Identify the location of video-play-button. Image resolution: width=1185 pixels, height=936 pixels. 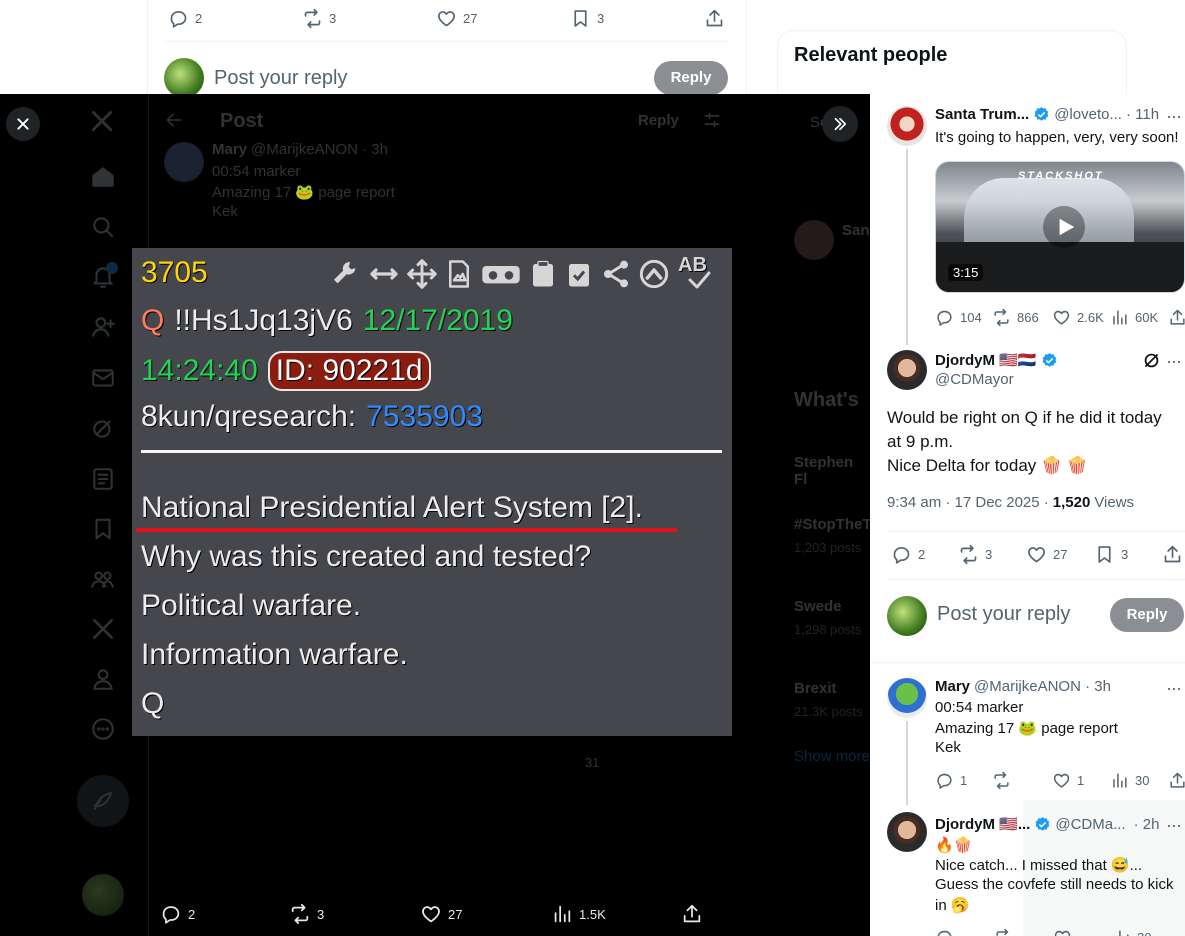
(1064, 227).